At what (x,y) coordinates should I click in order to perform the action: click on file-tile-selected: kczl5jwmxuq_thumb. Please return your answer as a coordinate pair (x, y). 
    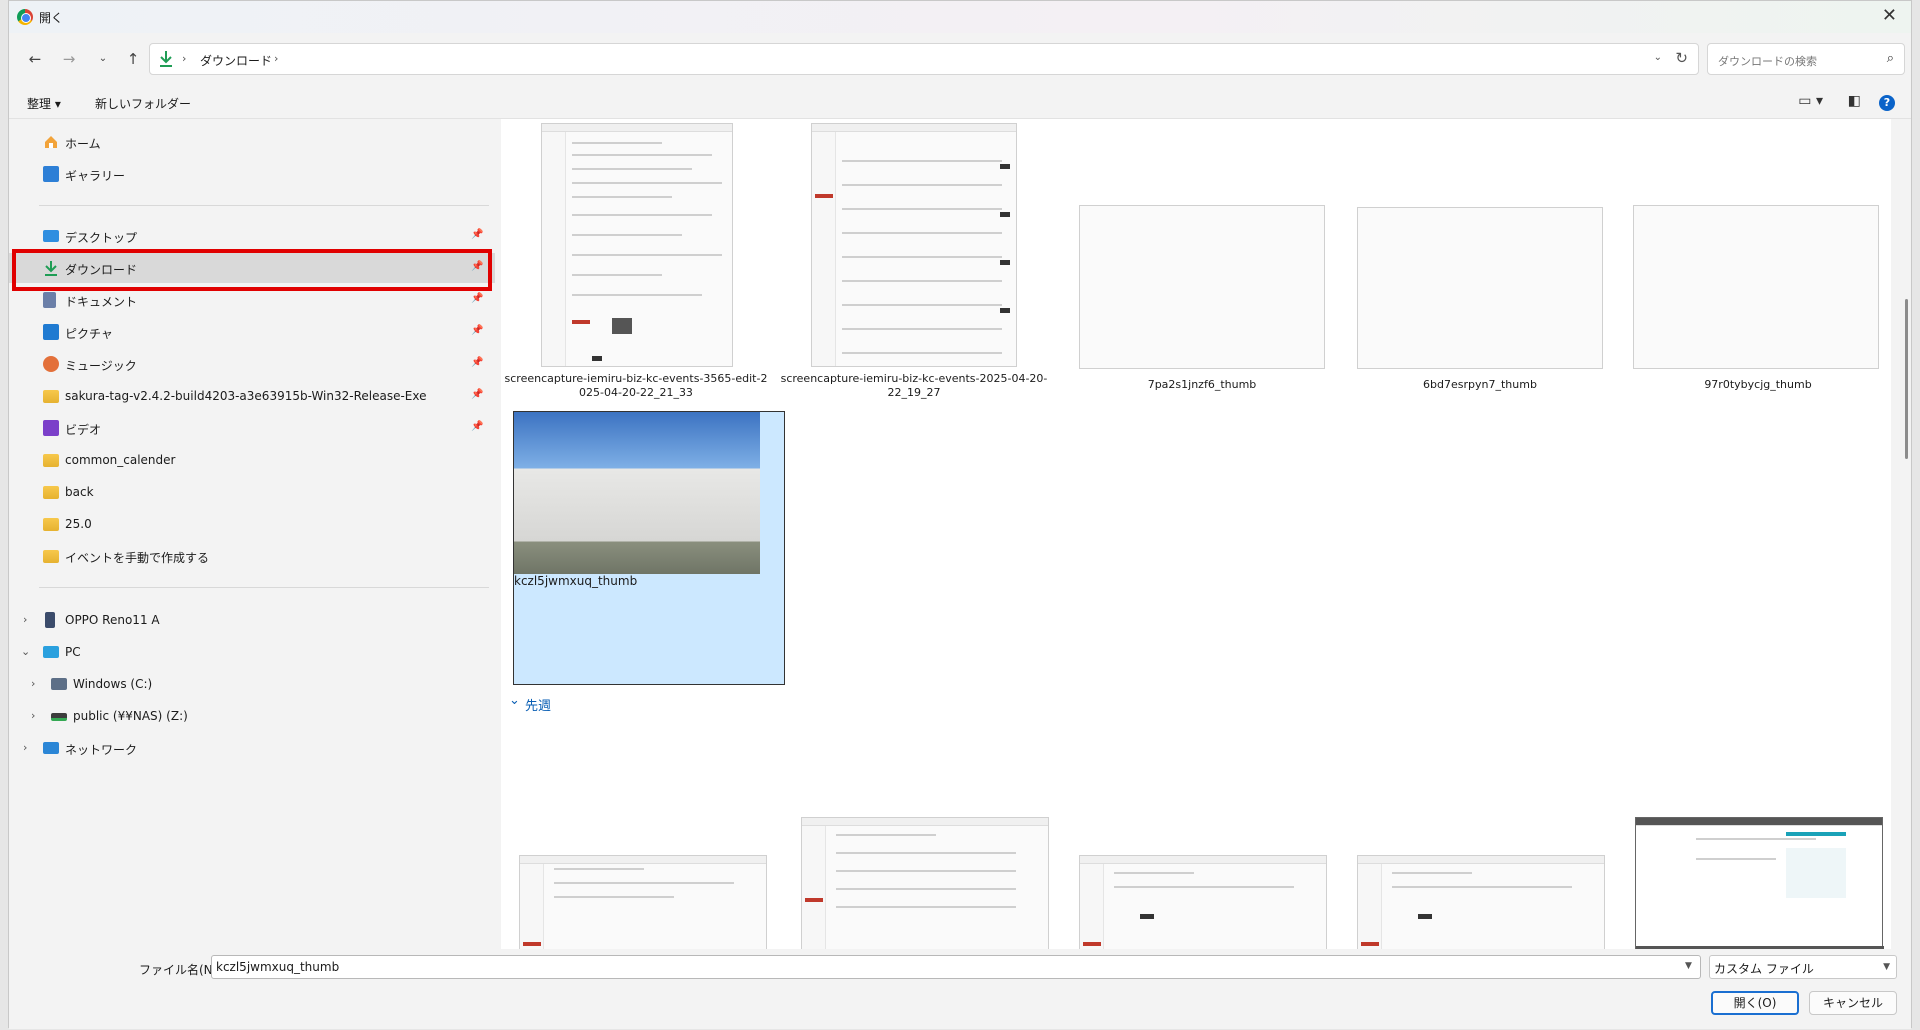
    Looking at the image, I should click on (649, 548).